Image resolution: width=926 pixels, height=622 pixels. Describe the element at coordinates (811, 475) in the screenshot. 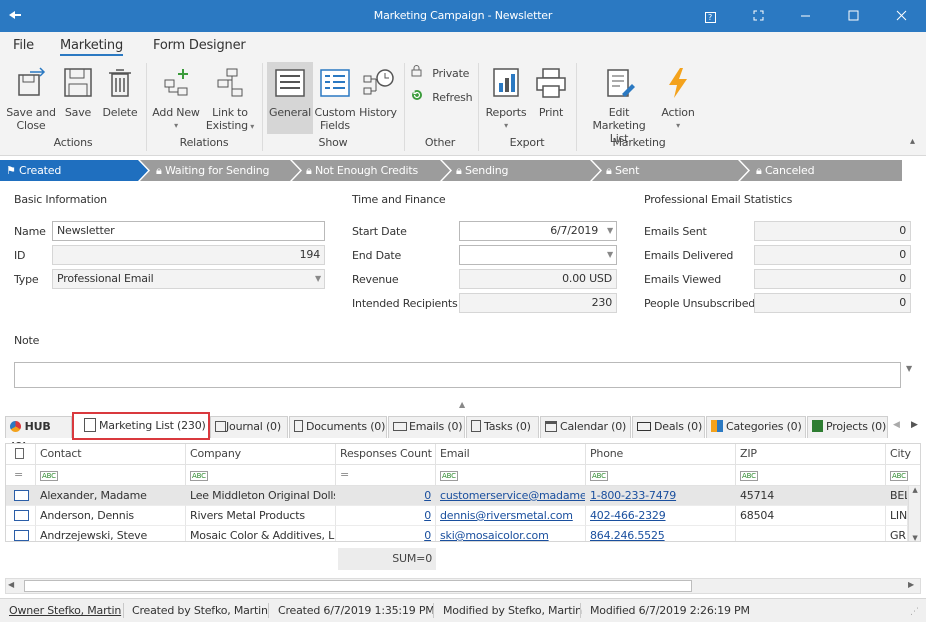

I see `filter-zip: ABC` at that location.